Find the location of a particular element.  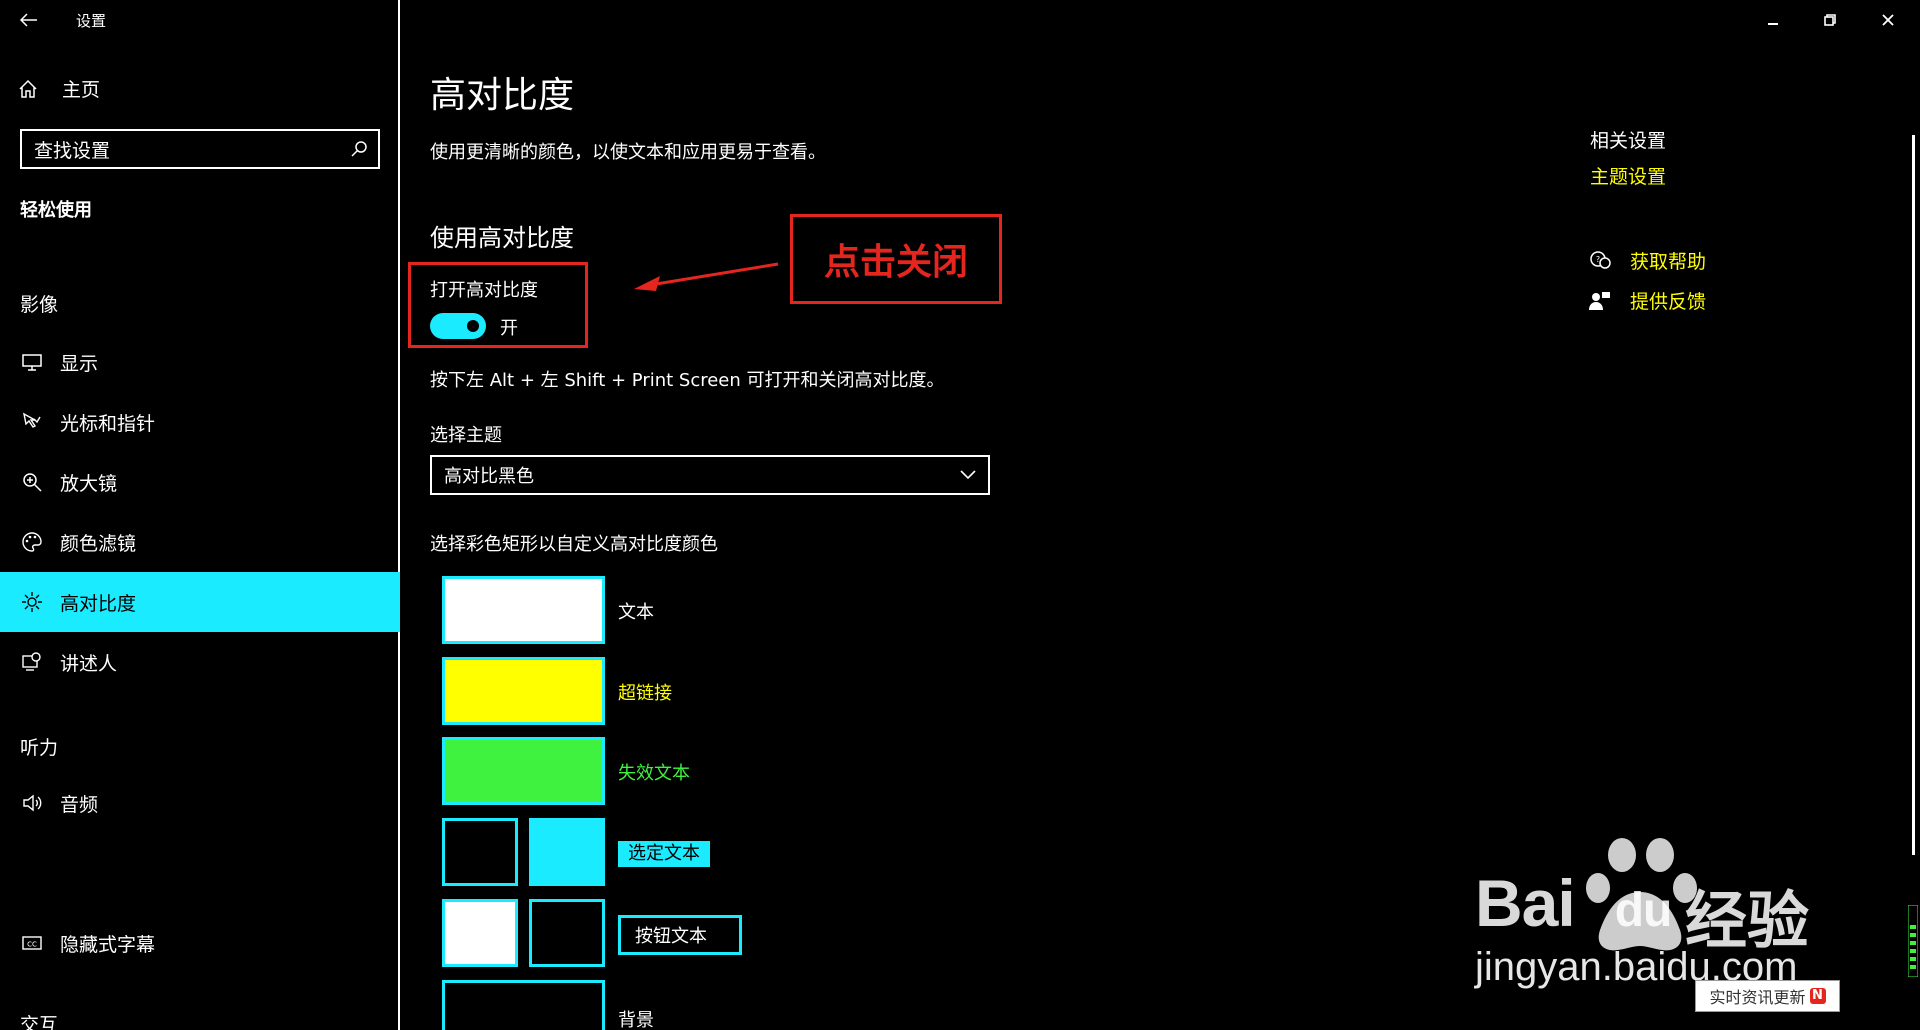

sidebar-item-label: 放大镜 is located at coordinates (89, 483).